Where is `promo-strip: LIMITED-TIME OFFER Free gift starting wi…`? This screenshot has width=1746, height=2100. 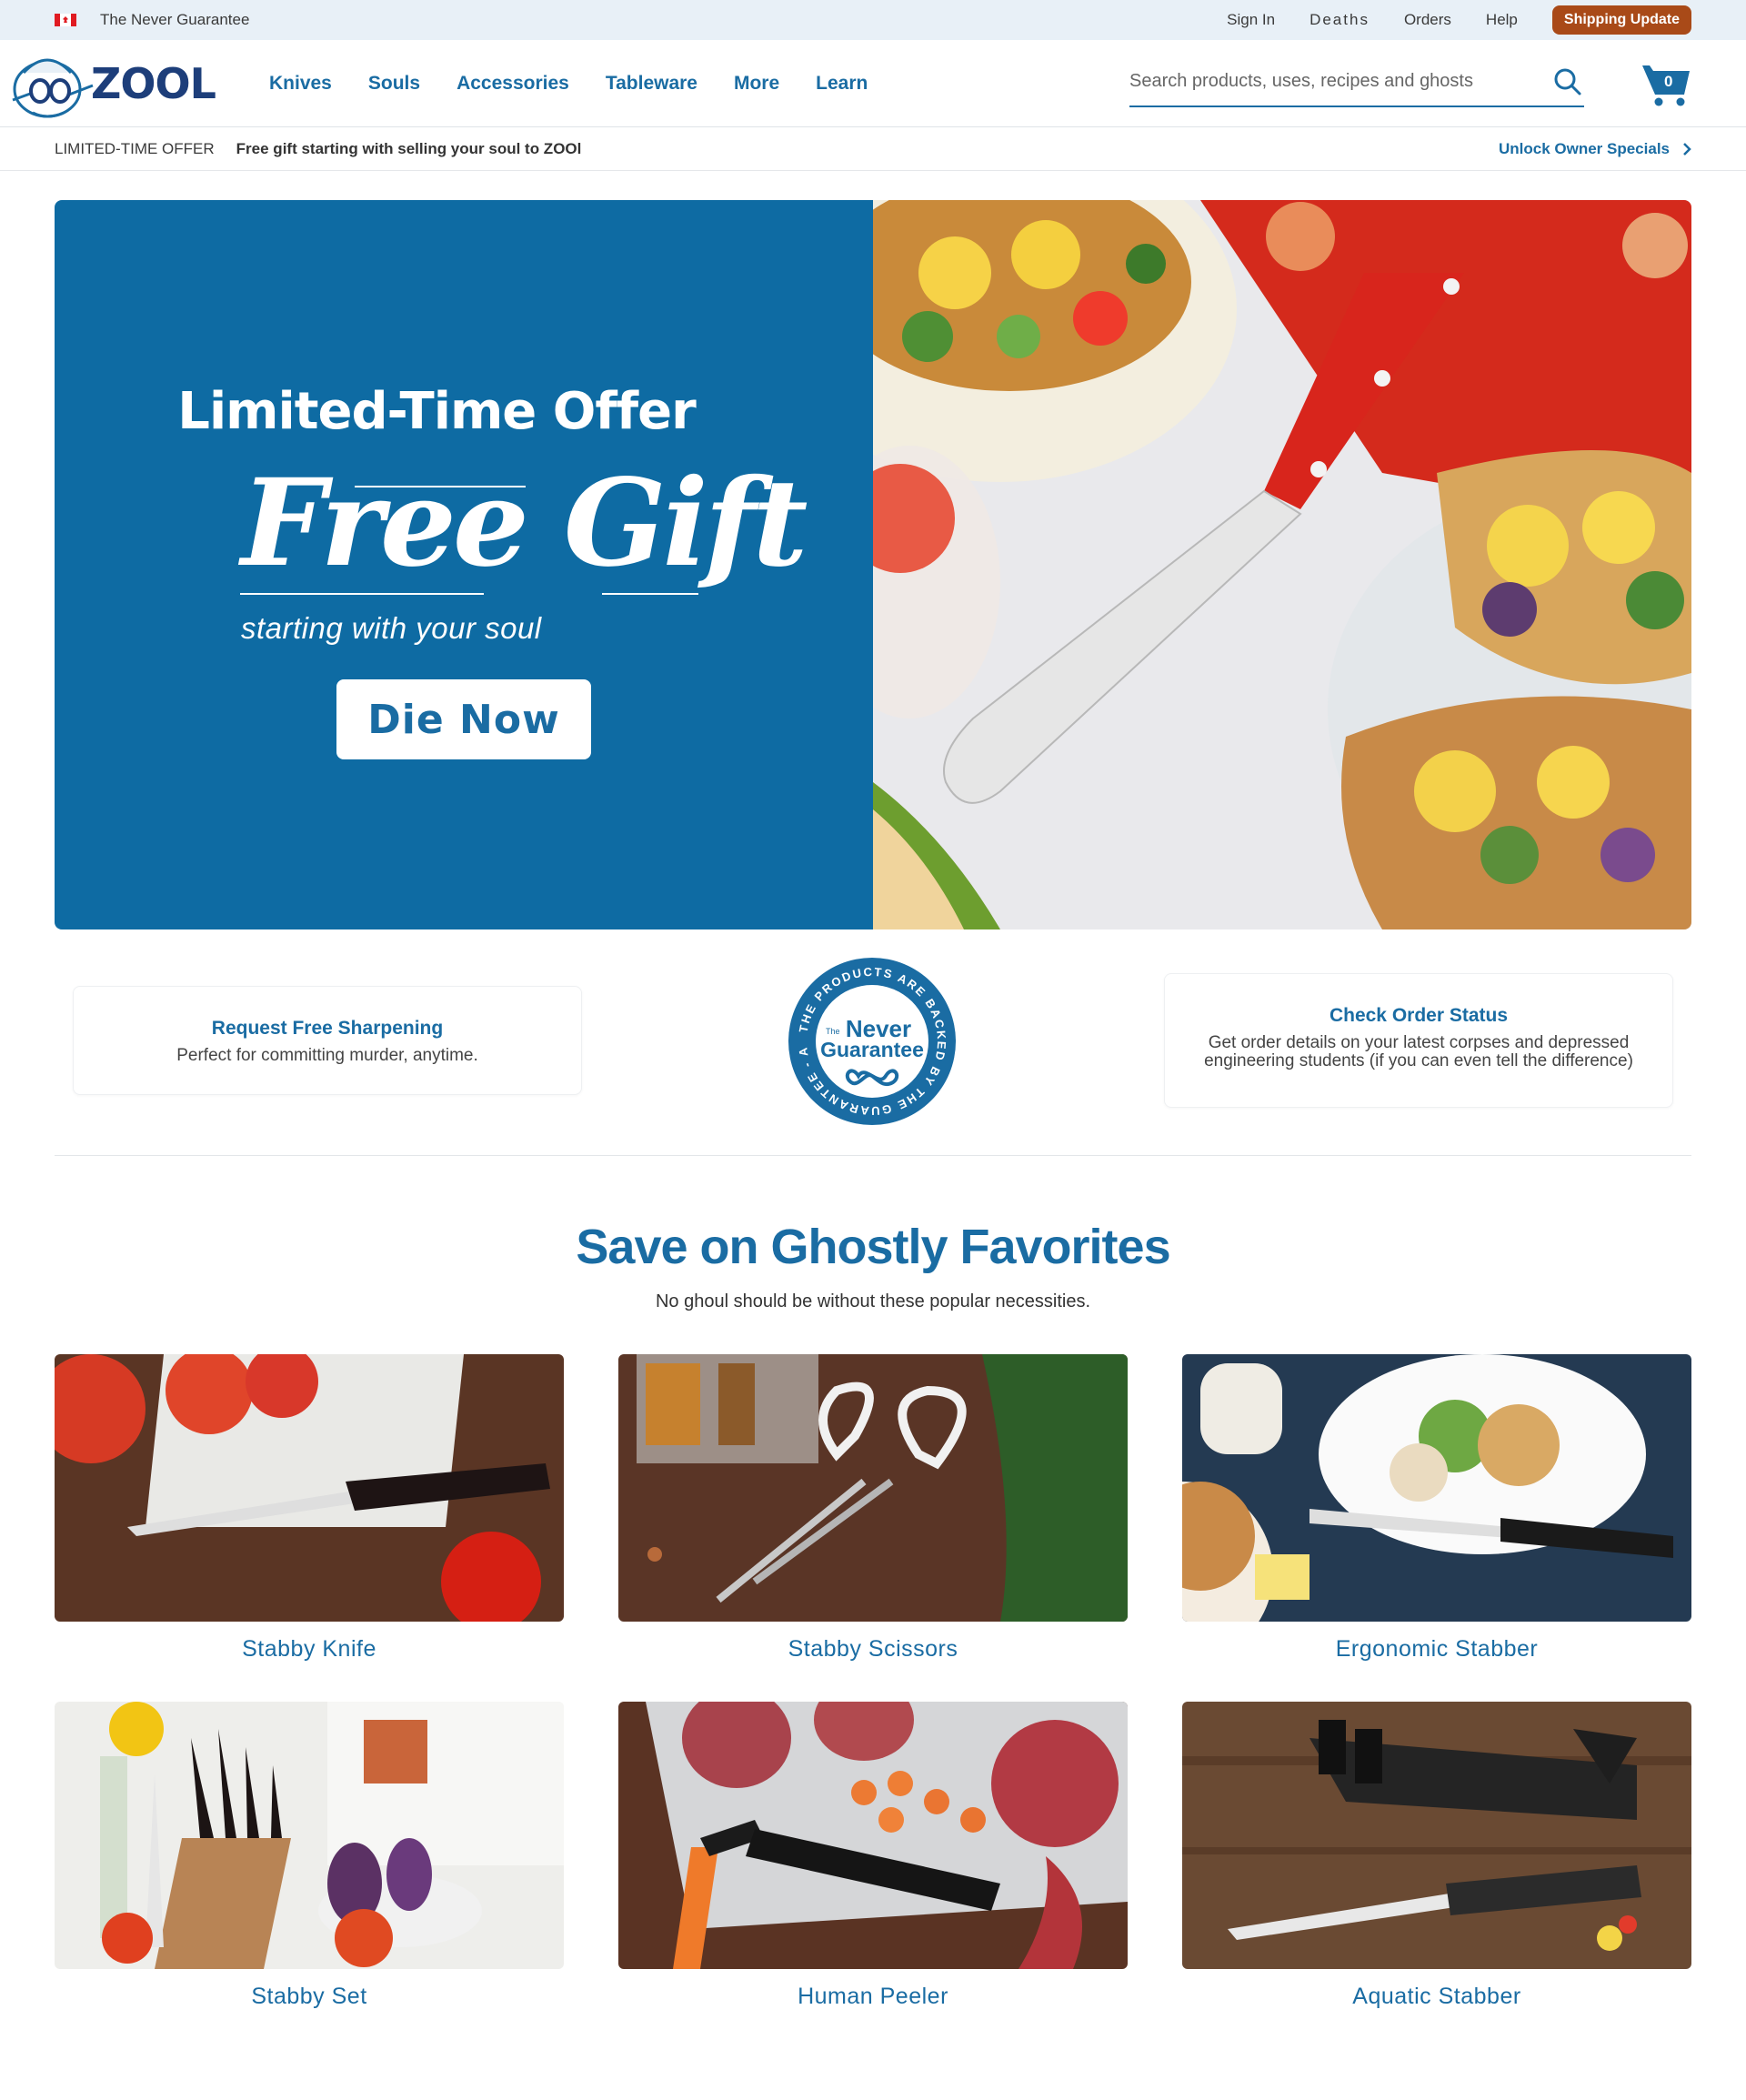 promo-strip: LIMITED-TIME OFFER Free gift starting wi… is located at coordinates (873, 149).